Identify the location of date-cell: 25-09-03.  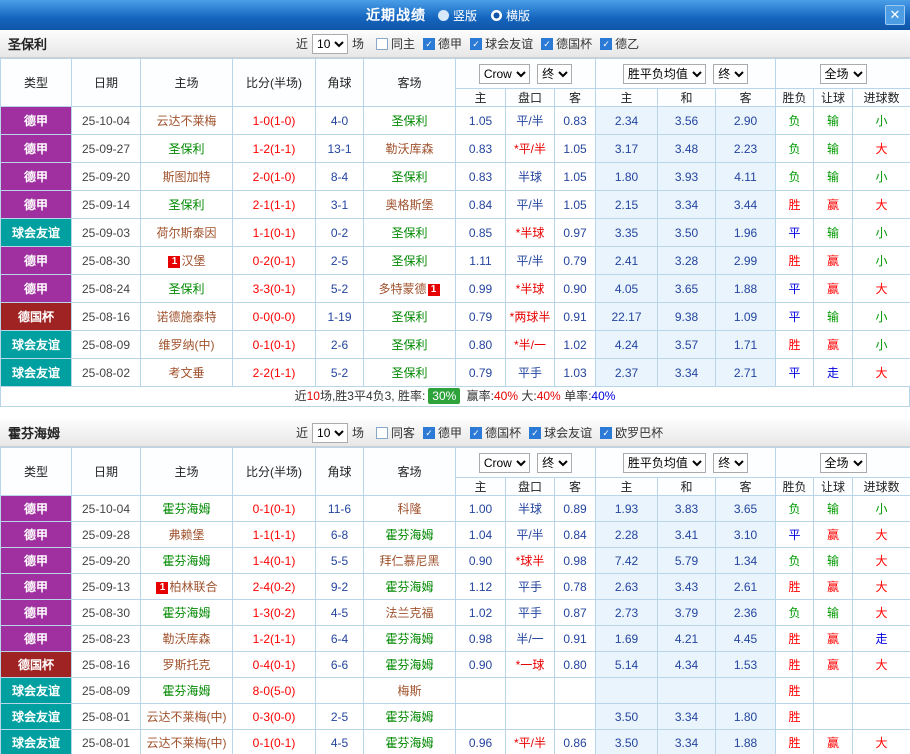
(106, 232).